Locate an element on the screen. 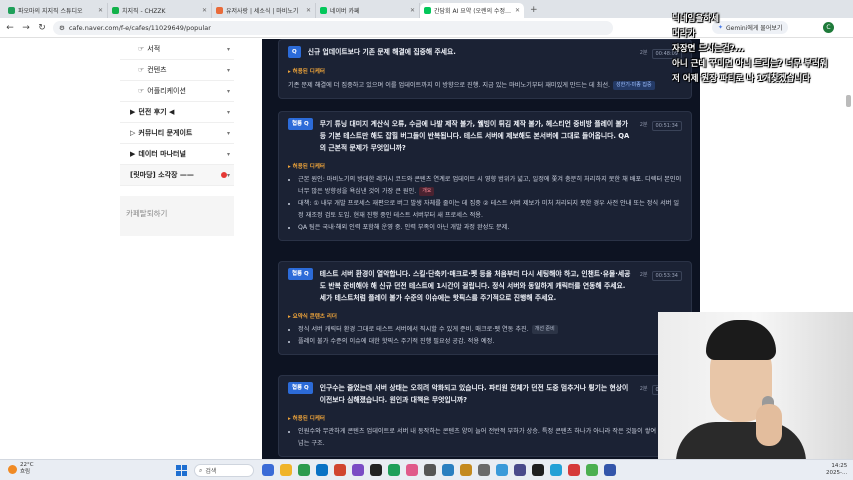 This screenshot has width=853, height=480. answer-chip: 개선 준비 is located at coordinates (544, 329).